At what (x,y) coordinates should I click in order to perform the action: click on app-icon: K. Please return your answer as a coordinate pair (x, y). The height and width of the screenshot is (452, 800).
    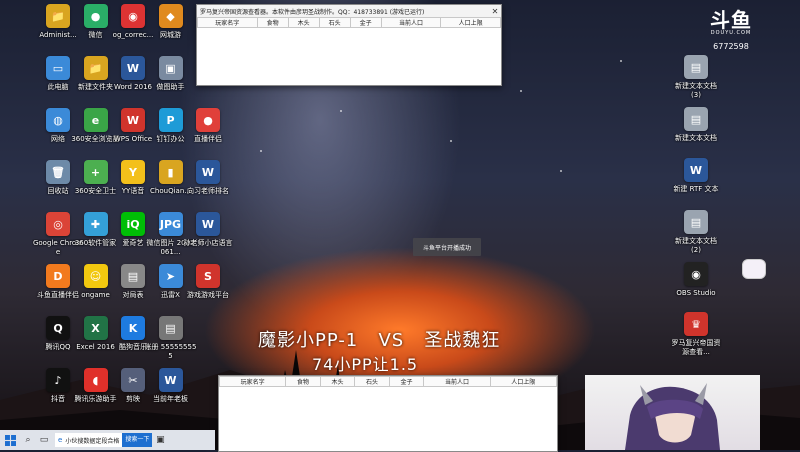
    Looking at the image, I should click on (133, 328).